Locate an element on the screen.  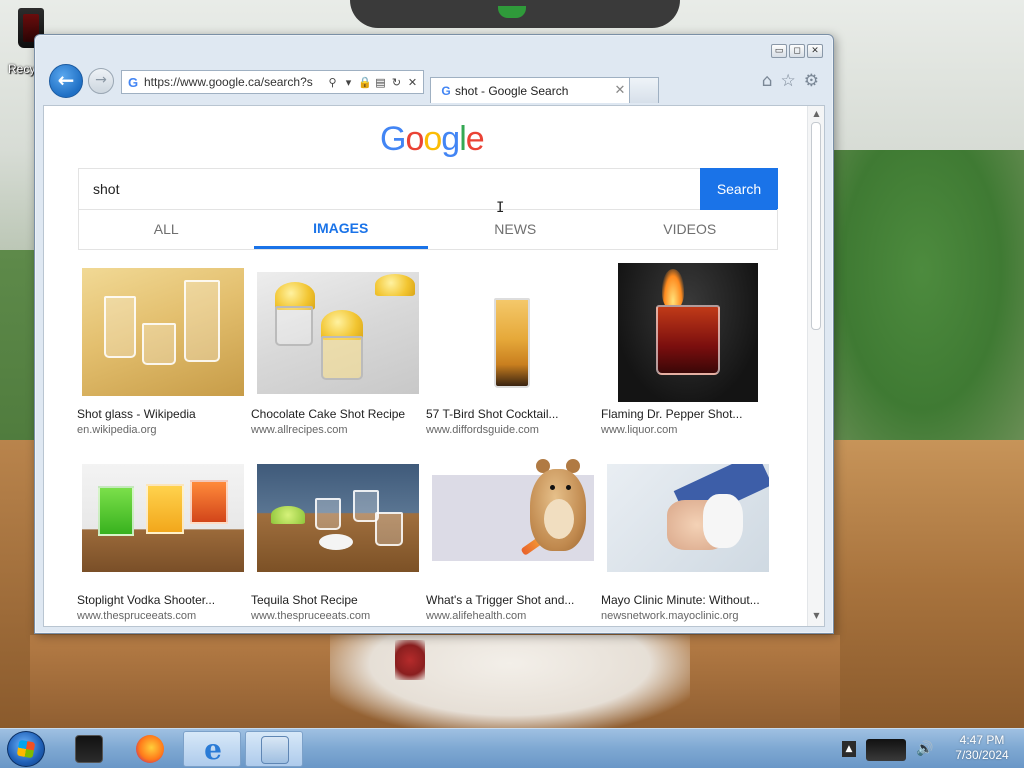
start-button is located at coordinates (26, 749).